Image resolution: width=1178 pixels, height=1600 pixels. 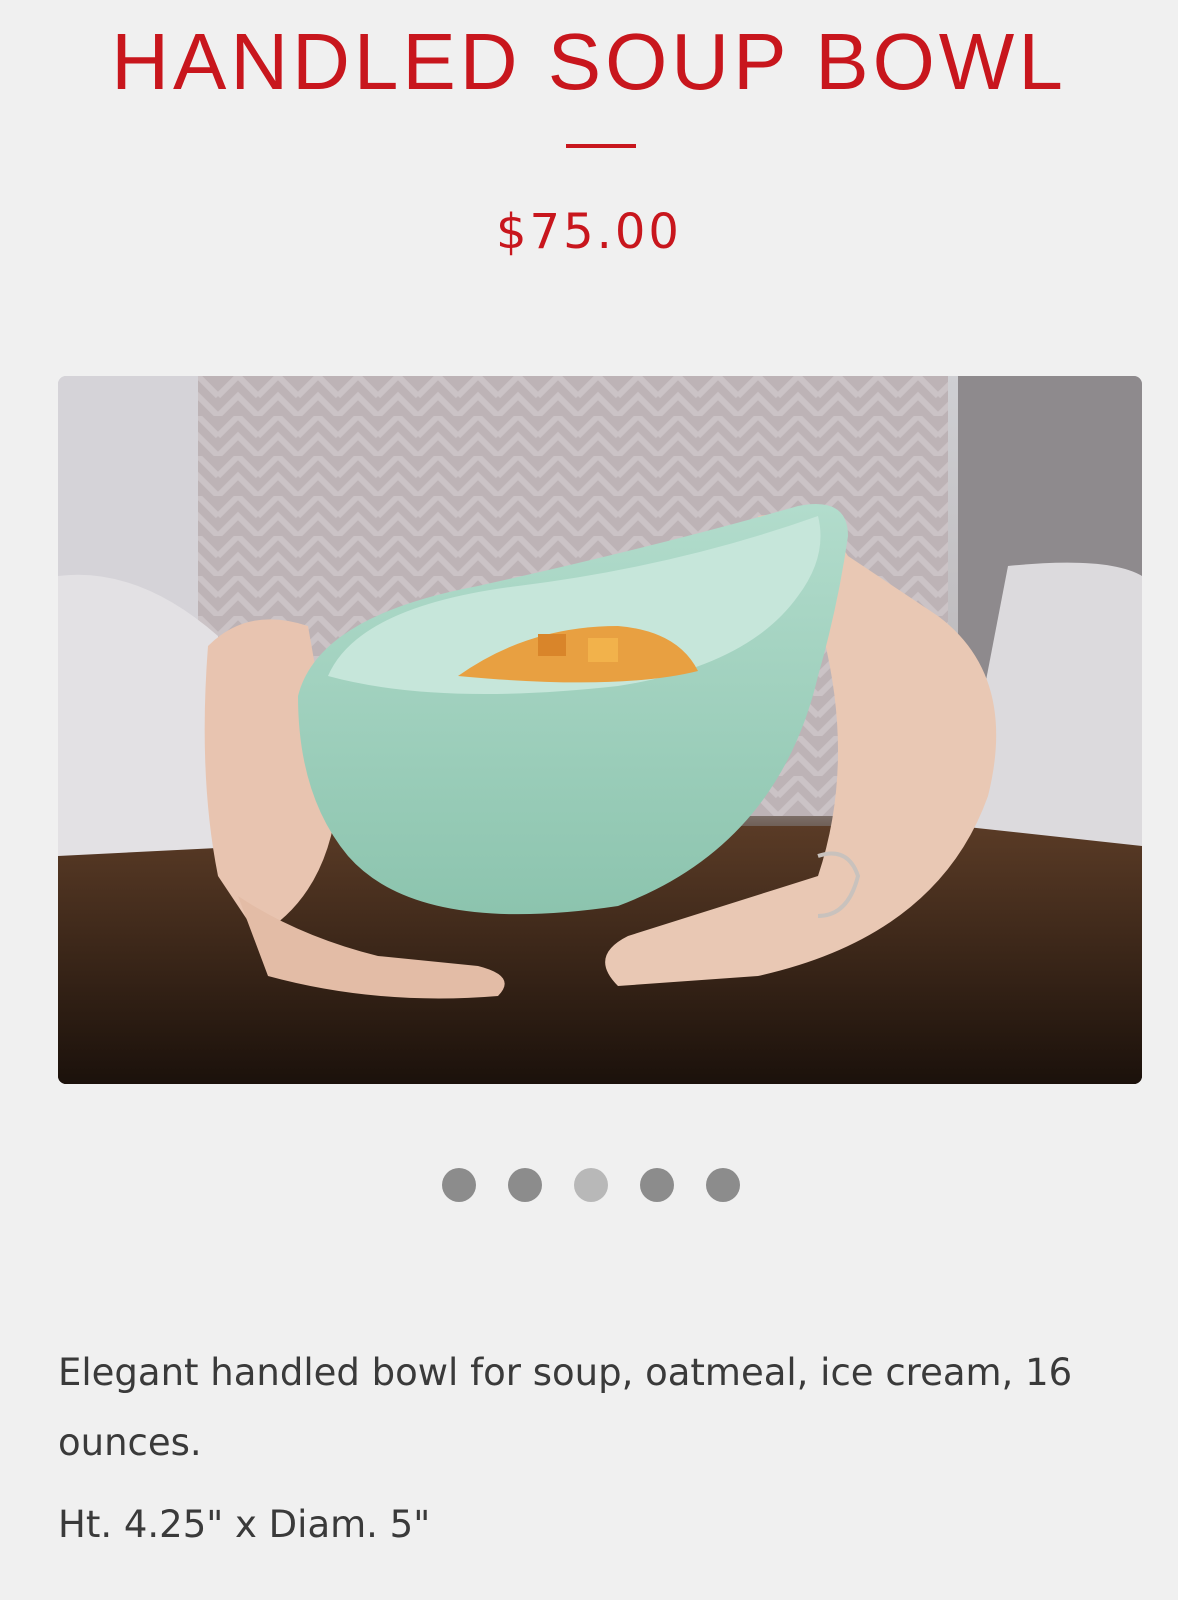 I want to click on product-dimensions: Ht. 4.25" x Diam. 5", so click(x=244, y=1524).